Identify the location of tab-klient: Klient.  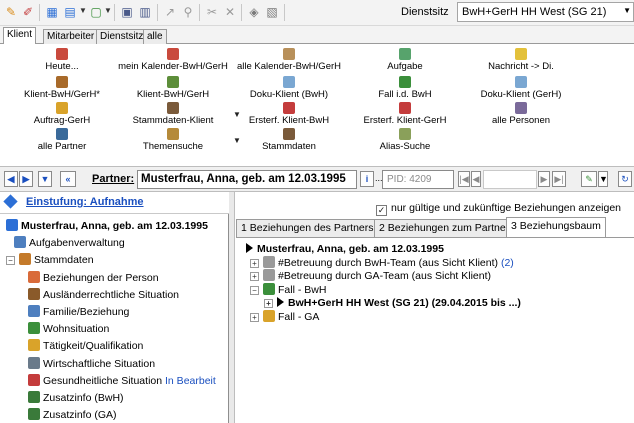
(20, 36).